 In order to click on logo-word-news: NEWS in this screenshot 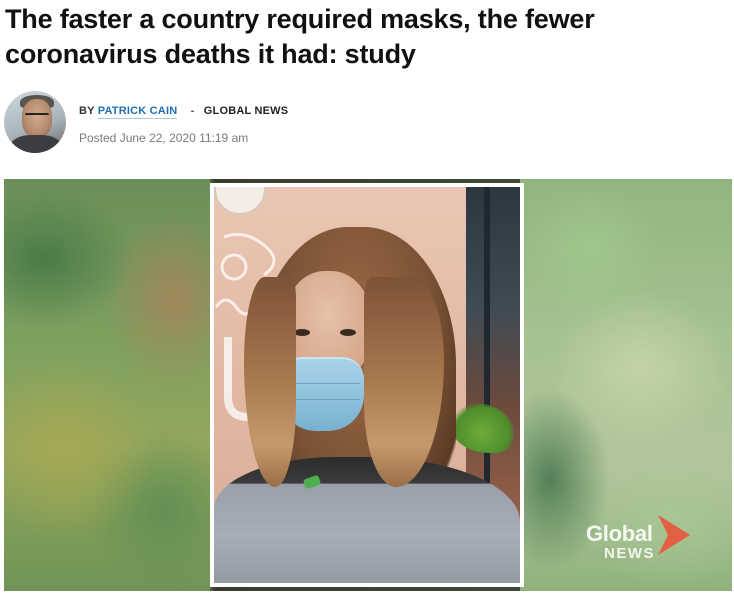, I will do `click(629, 553)`.